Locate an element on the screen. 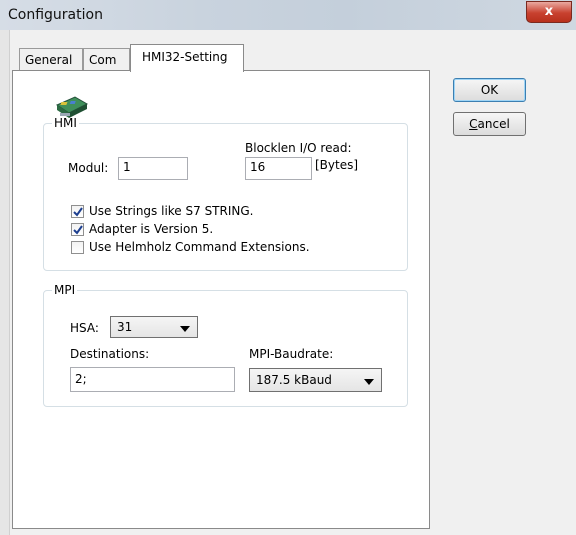  baudrate-value: 187.5 kBaud is located at coordinates (294, 380).